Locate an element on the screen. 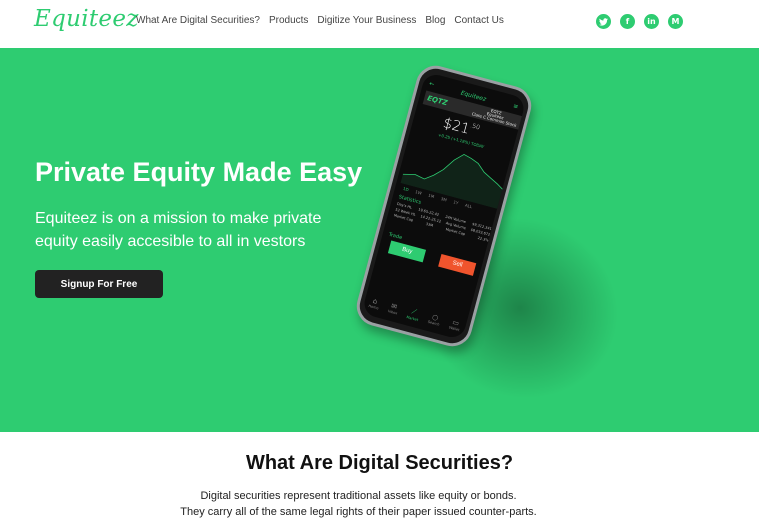  tab-home: ⌂ Home is located at coordinates (374, 303).